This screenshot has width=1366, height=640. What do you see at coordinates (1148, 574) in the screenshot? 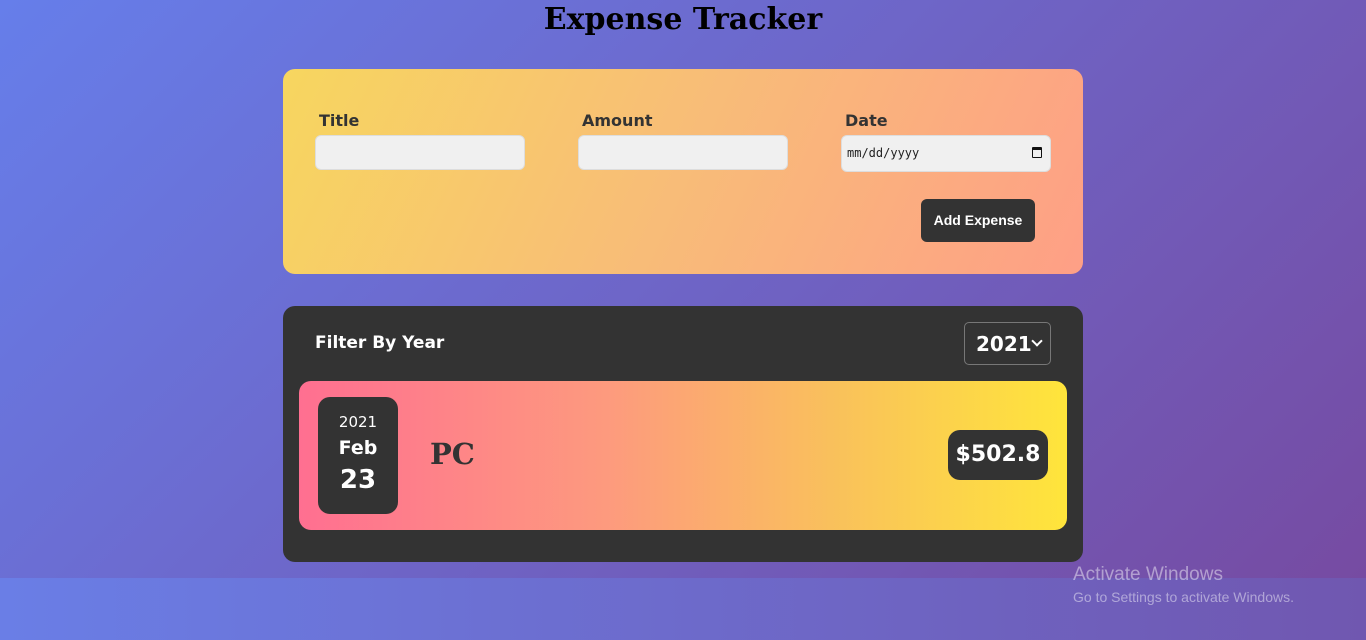
I see `watermark-title: Activate Windows` at bounding box center [1148, 574].